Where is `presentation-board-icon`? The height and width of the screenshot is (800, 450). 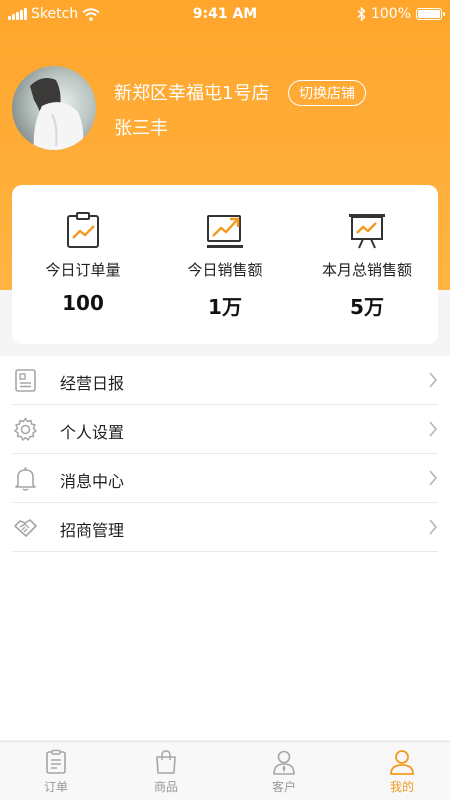 presentation-board-icon is located at coordinates (367, 231).